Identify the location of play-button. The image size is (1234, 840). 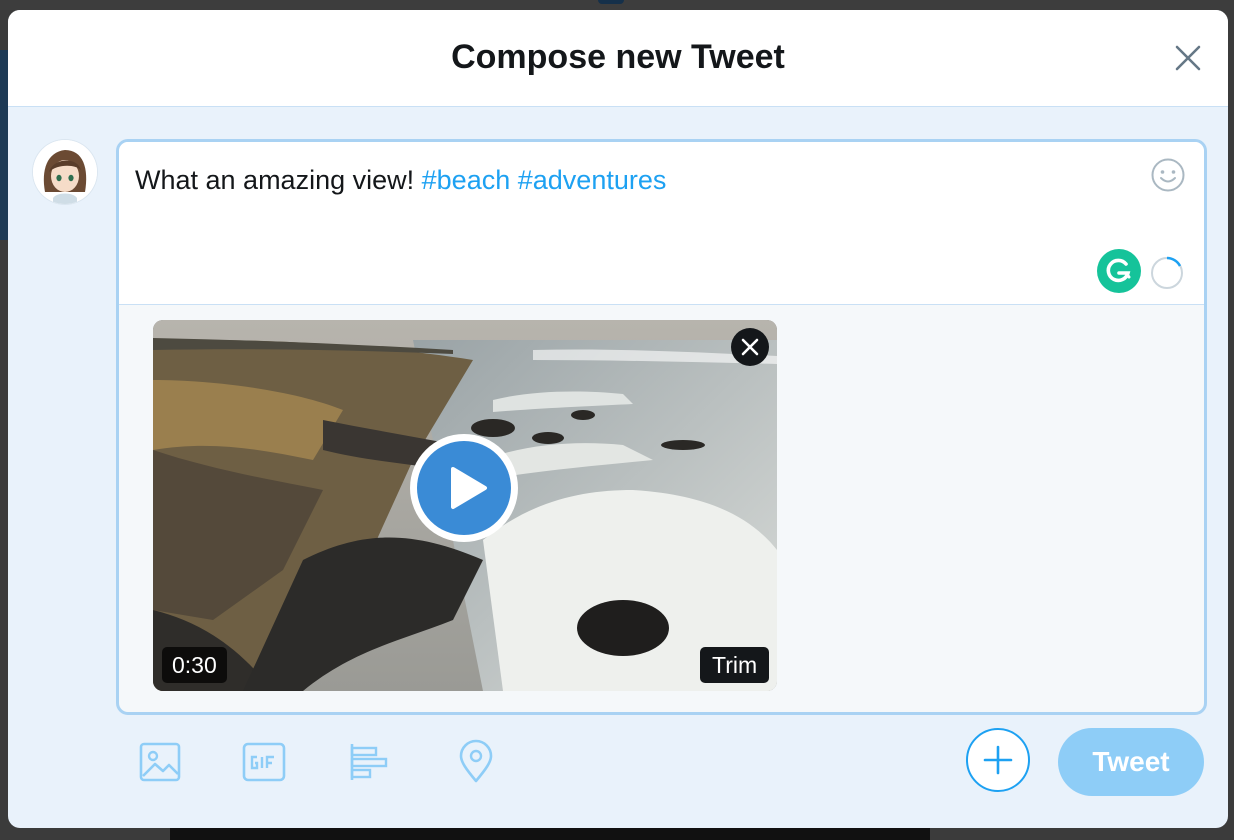
(464, 488).